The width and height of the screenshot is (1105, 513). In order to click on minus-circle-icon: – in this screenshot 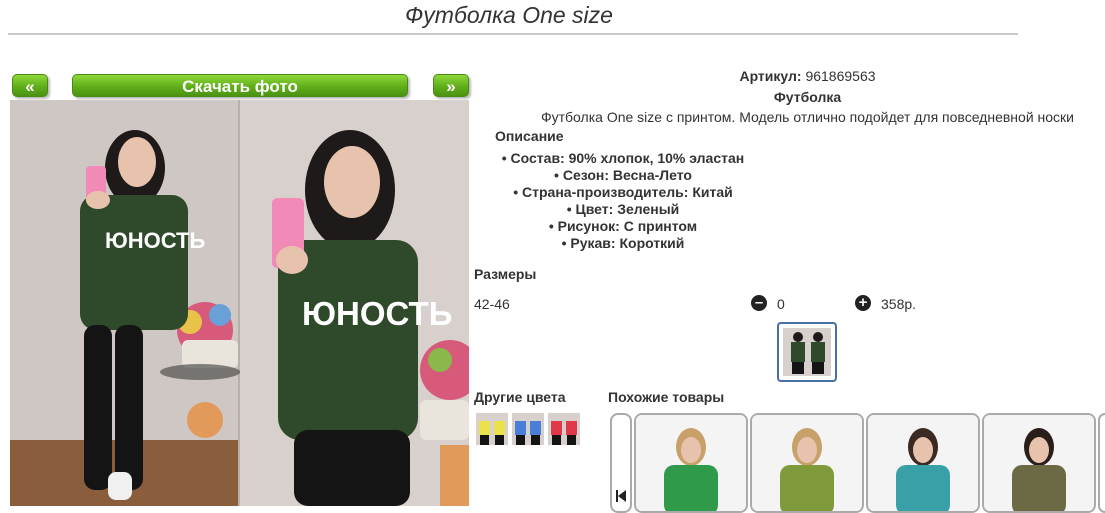, I will do `click(759, 303)`.